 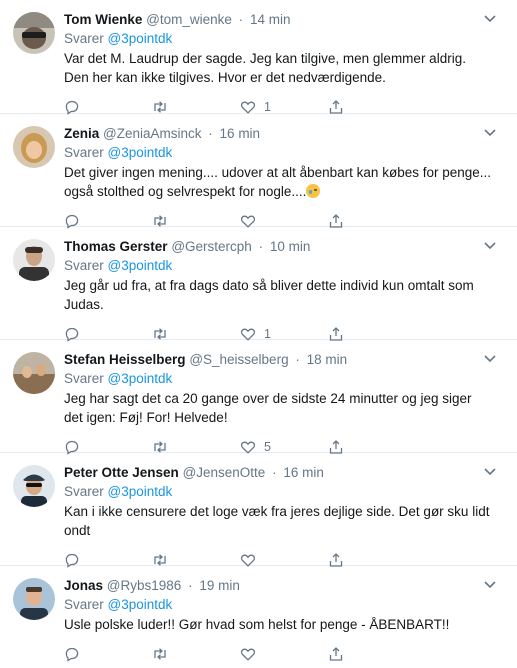 What do you see at coordinates (313, 191) in the screenshot?
I see `crying-face-icon` at bounding box center [313, 191].